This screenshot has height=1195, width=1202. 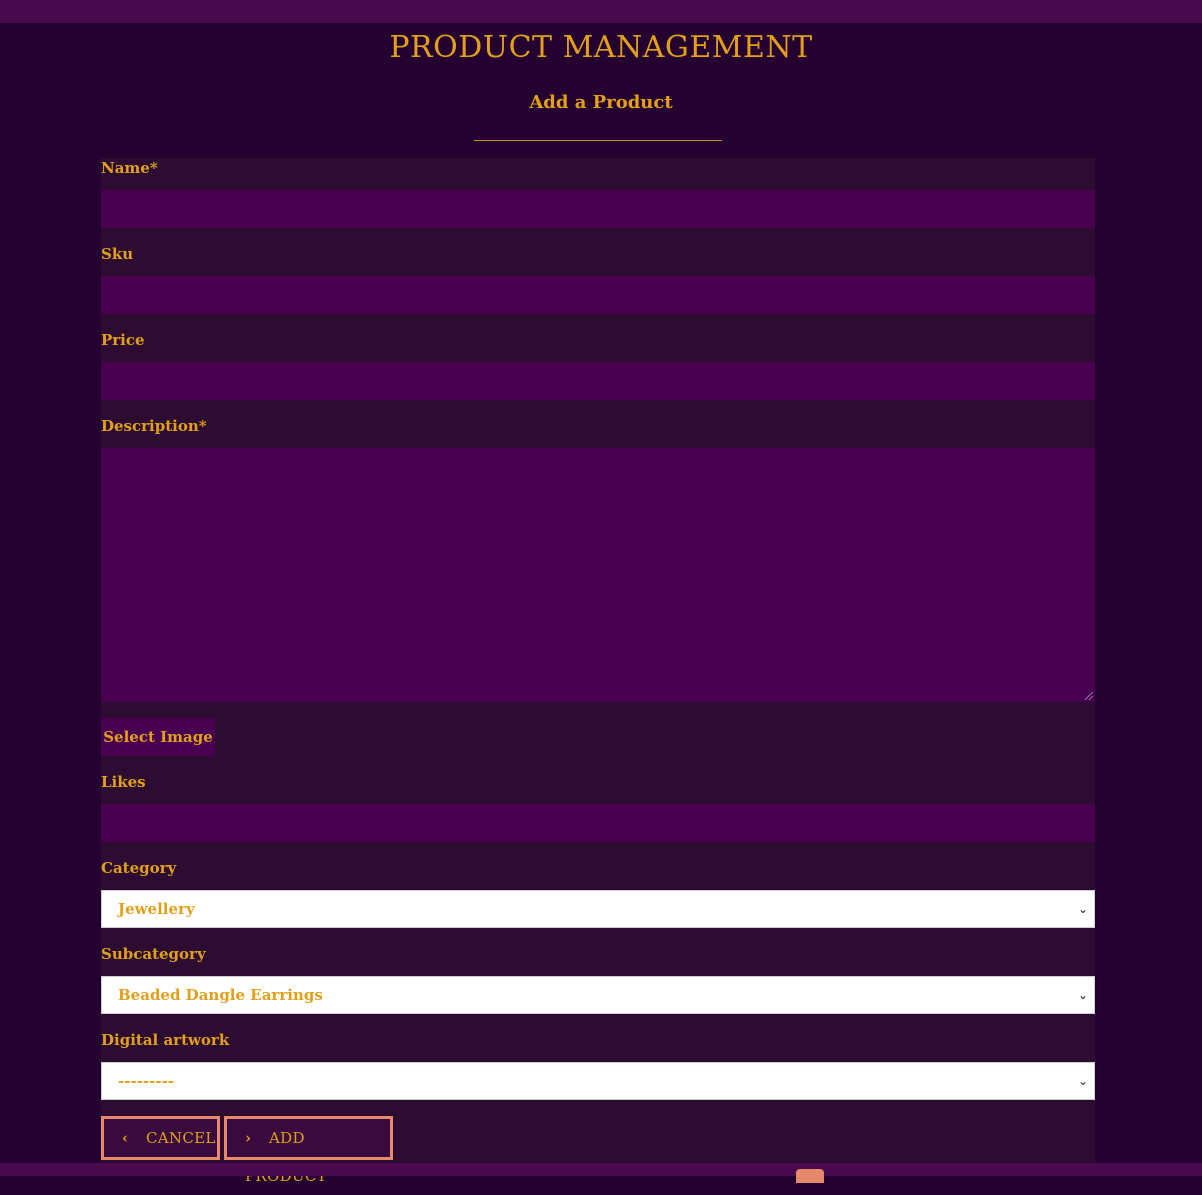 I want to click on add-product-button: › ADD PRODUCT, so click(x=308, y=1150).